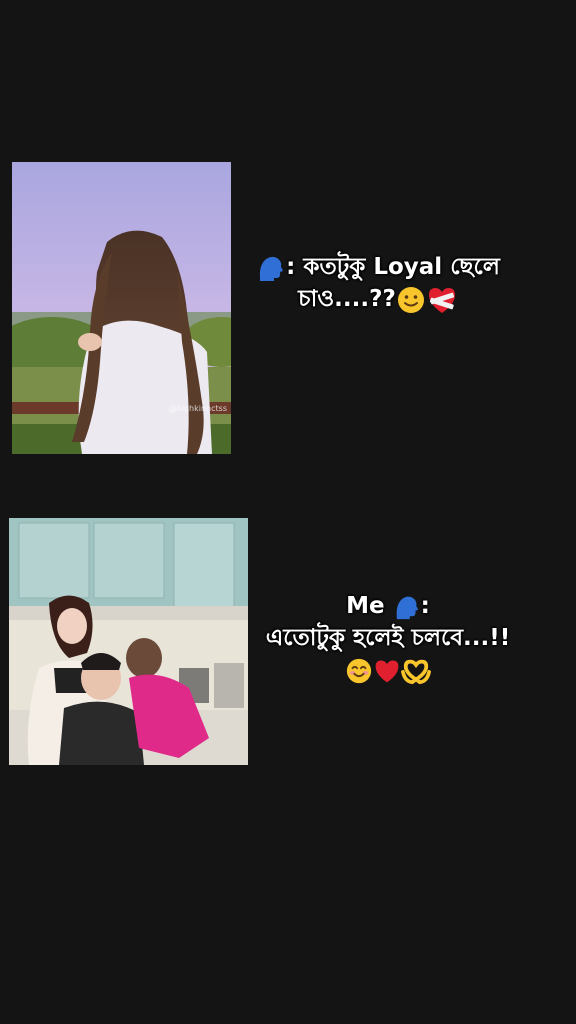  What do you see at coordinates (365, 606) in the screenshot?
I see `caption-answer-prefix: Me` at bounding box center [365, 606].